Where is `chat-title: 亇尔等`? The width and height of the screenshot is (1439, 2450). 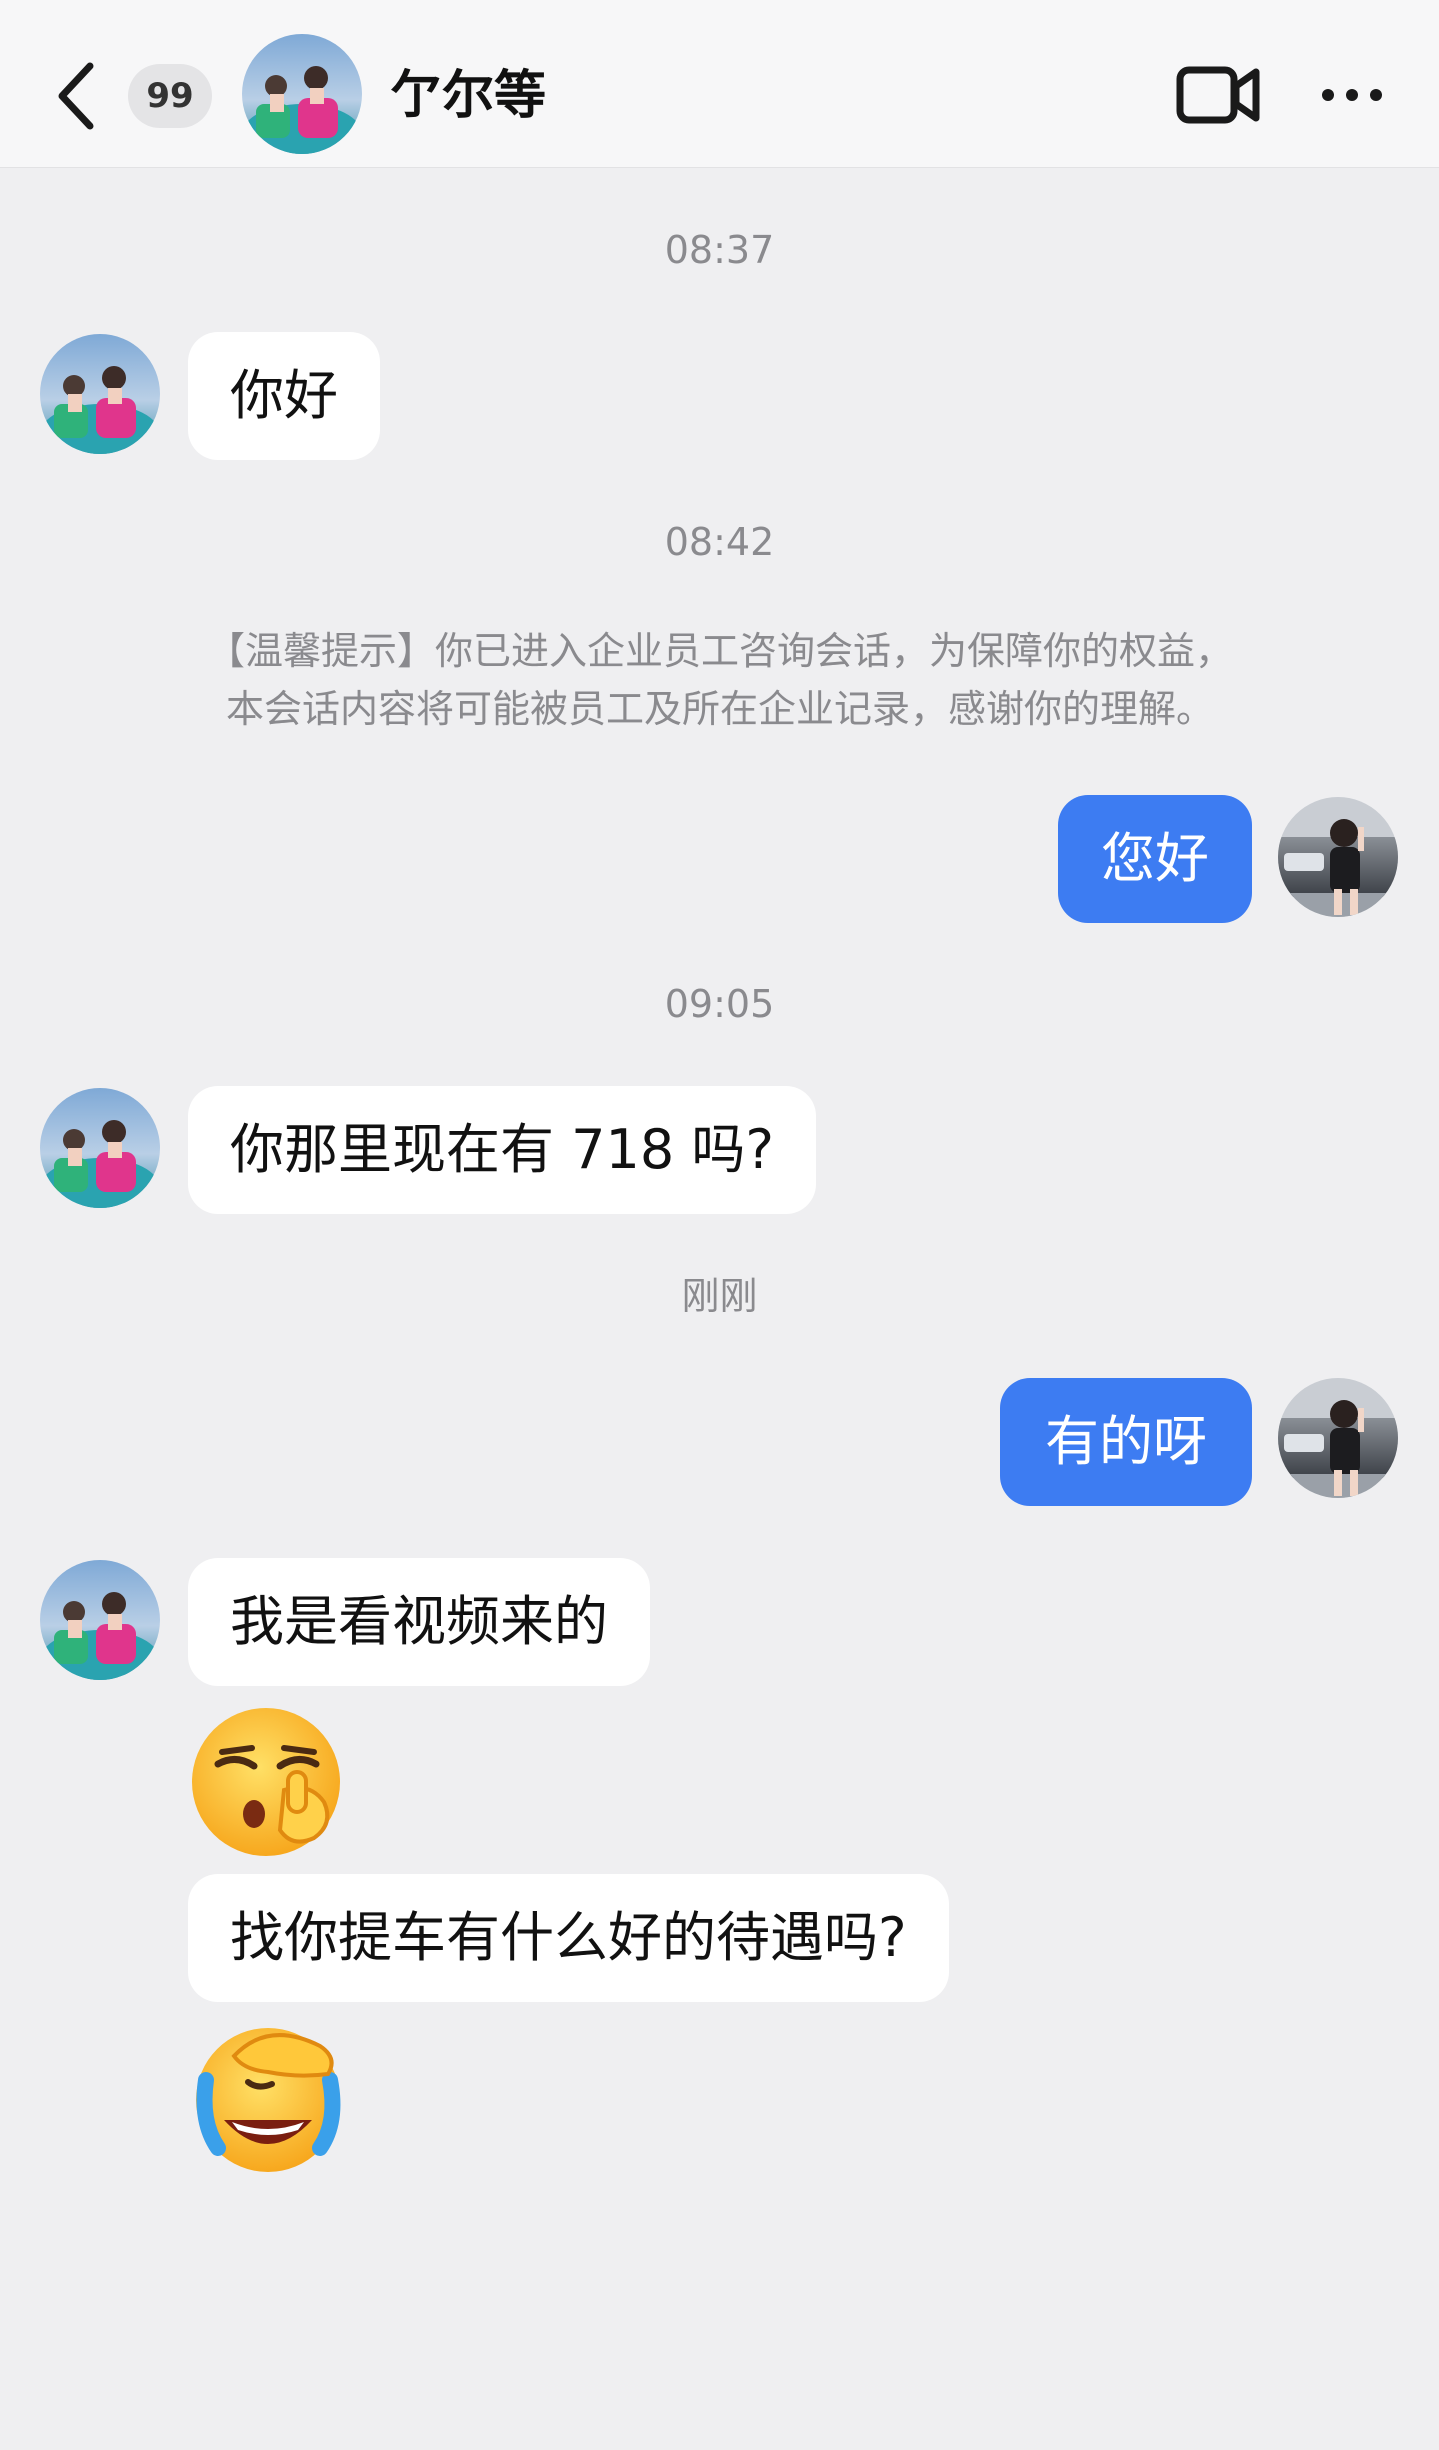
chat-title: 亇尔等 is located at coordinates (468, 96).